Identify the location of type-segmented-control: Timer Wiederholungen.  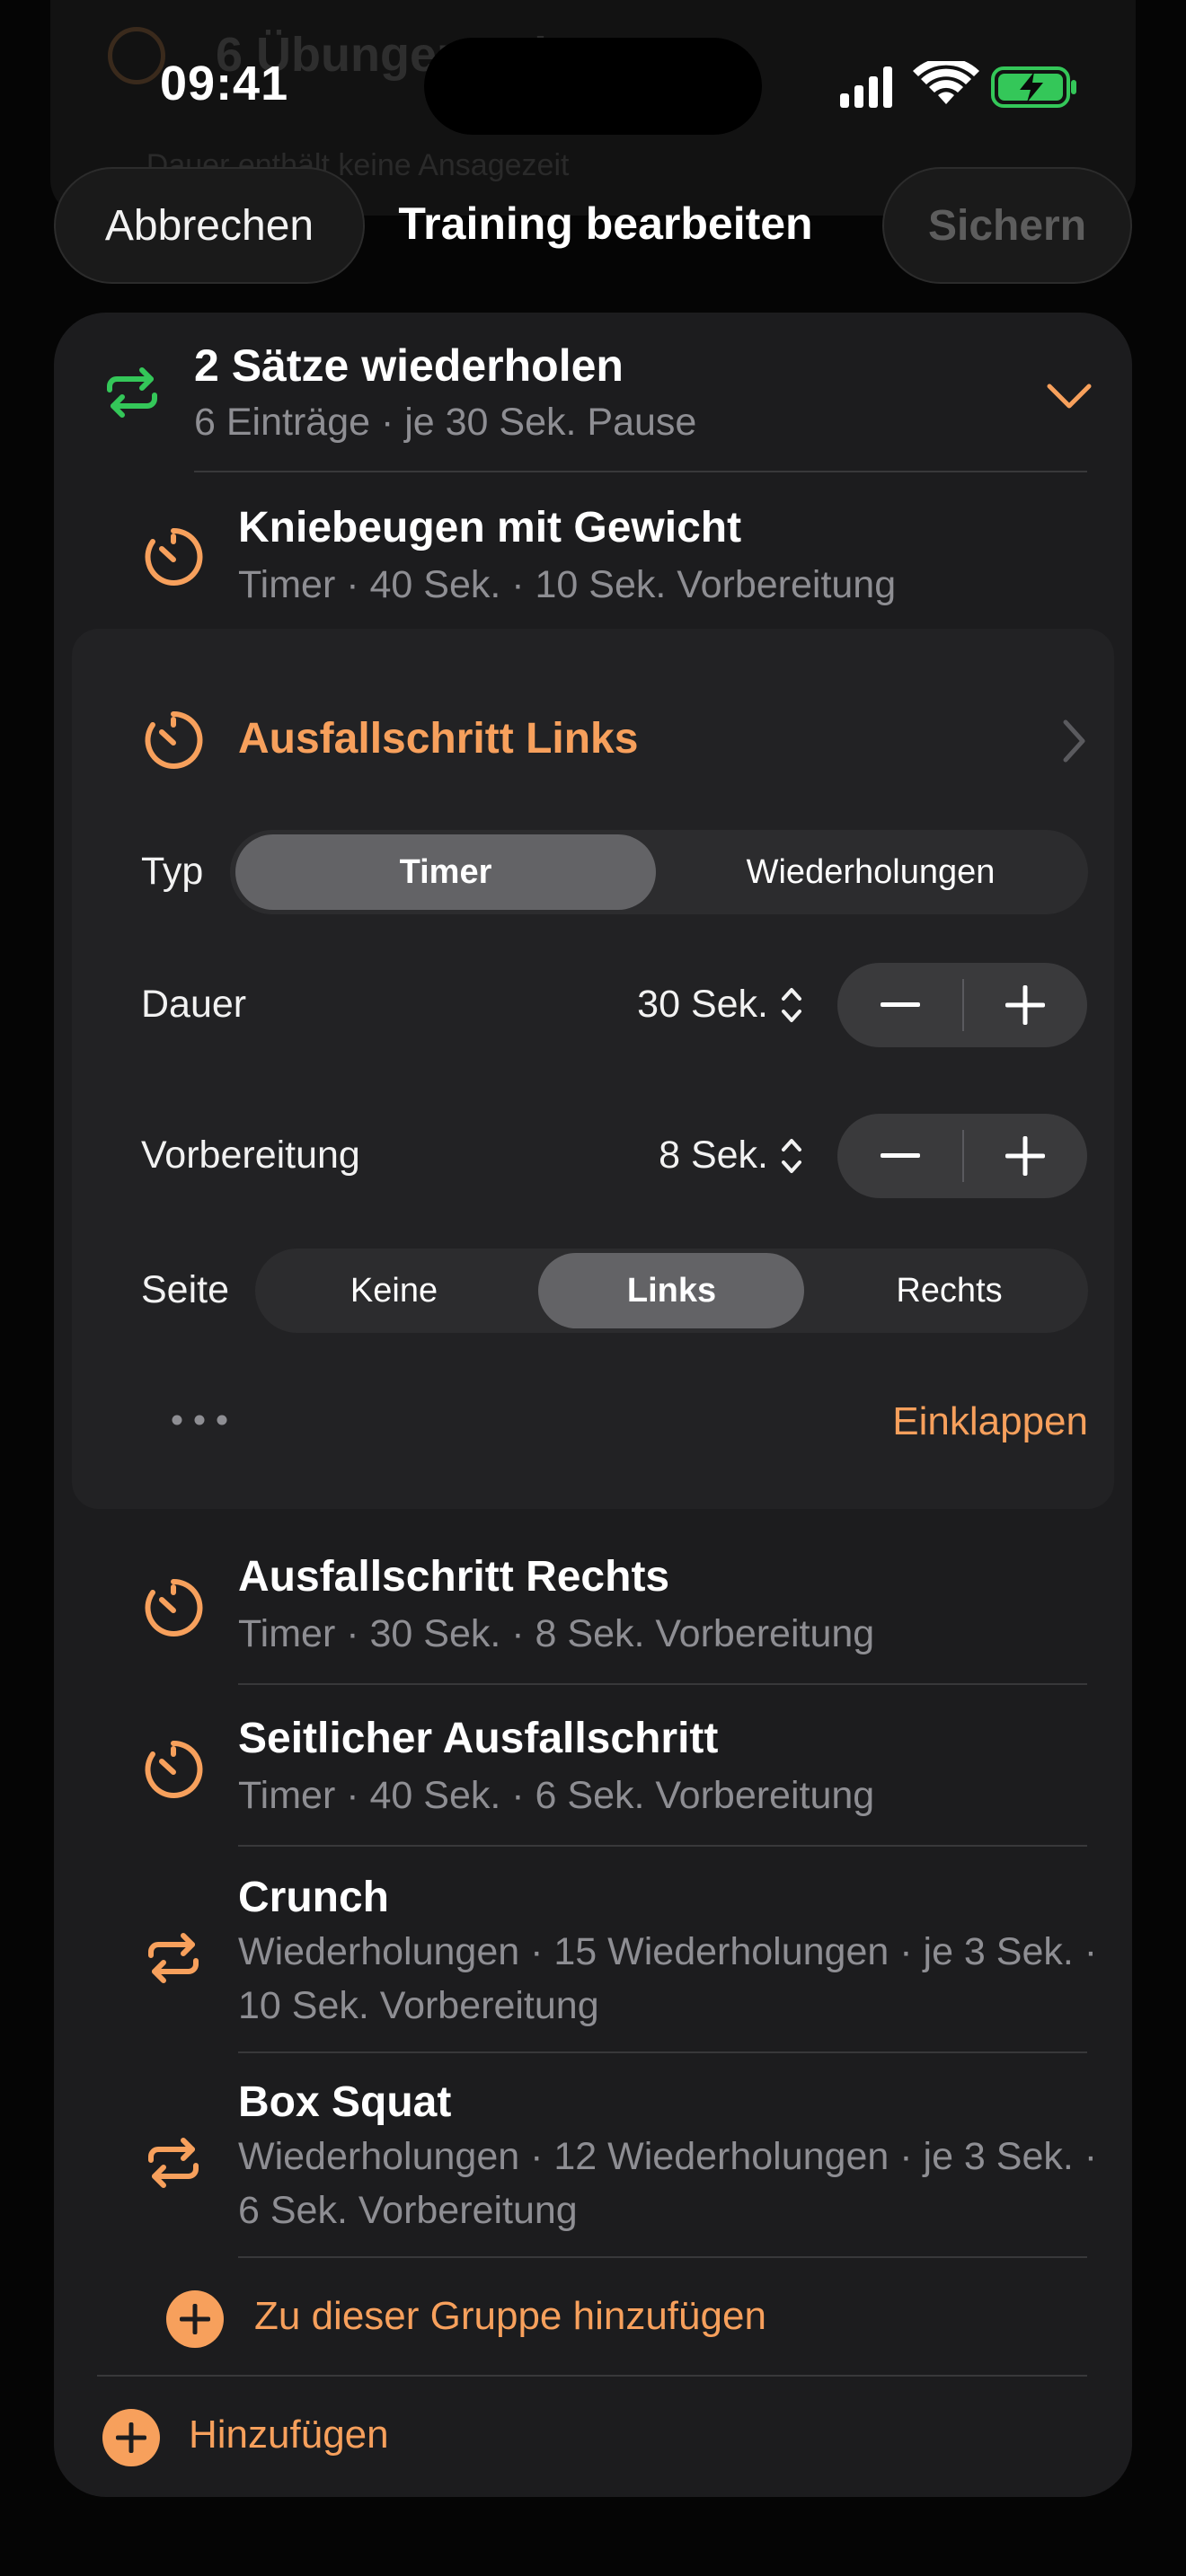
(659, 872).